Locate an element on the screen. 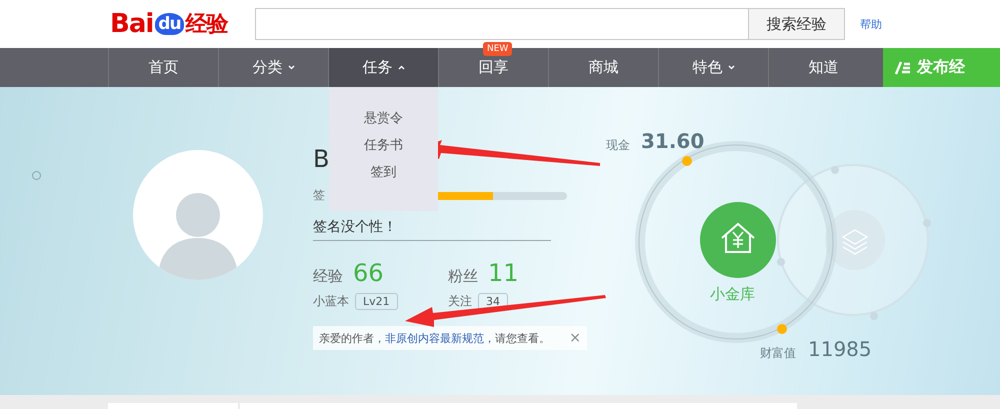 The width and height of the screenshot is (1000, 409). badge-label: 小蓝本 is located at coordinates (331, 301).